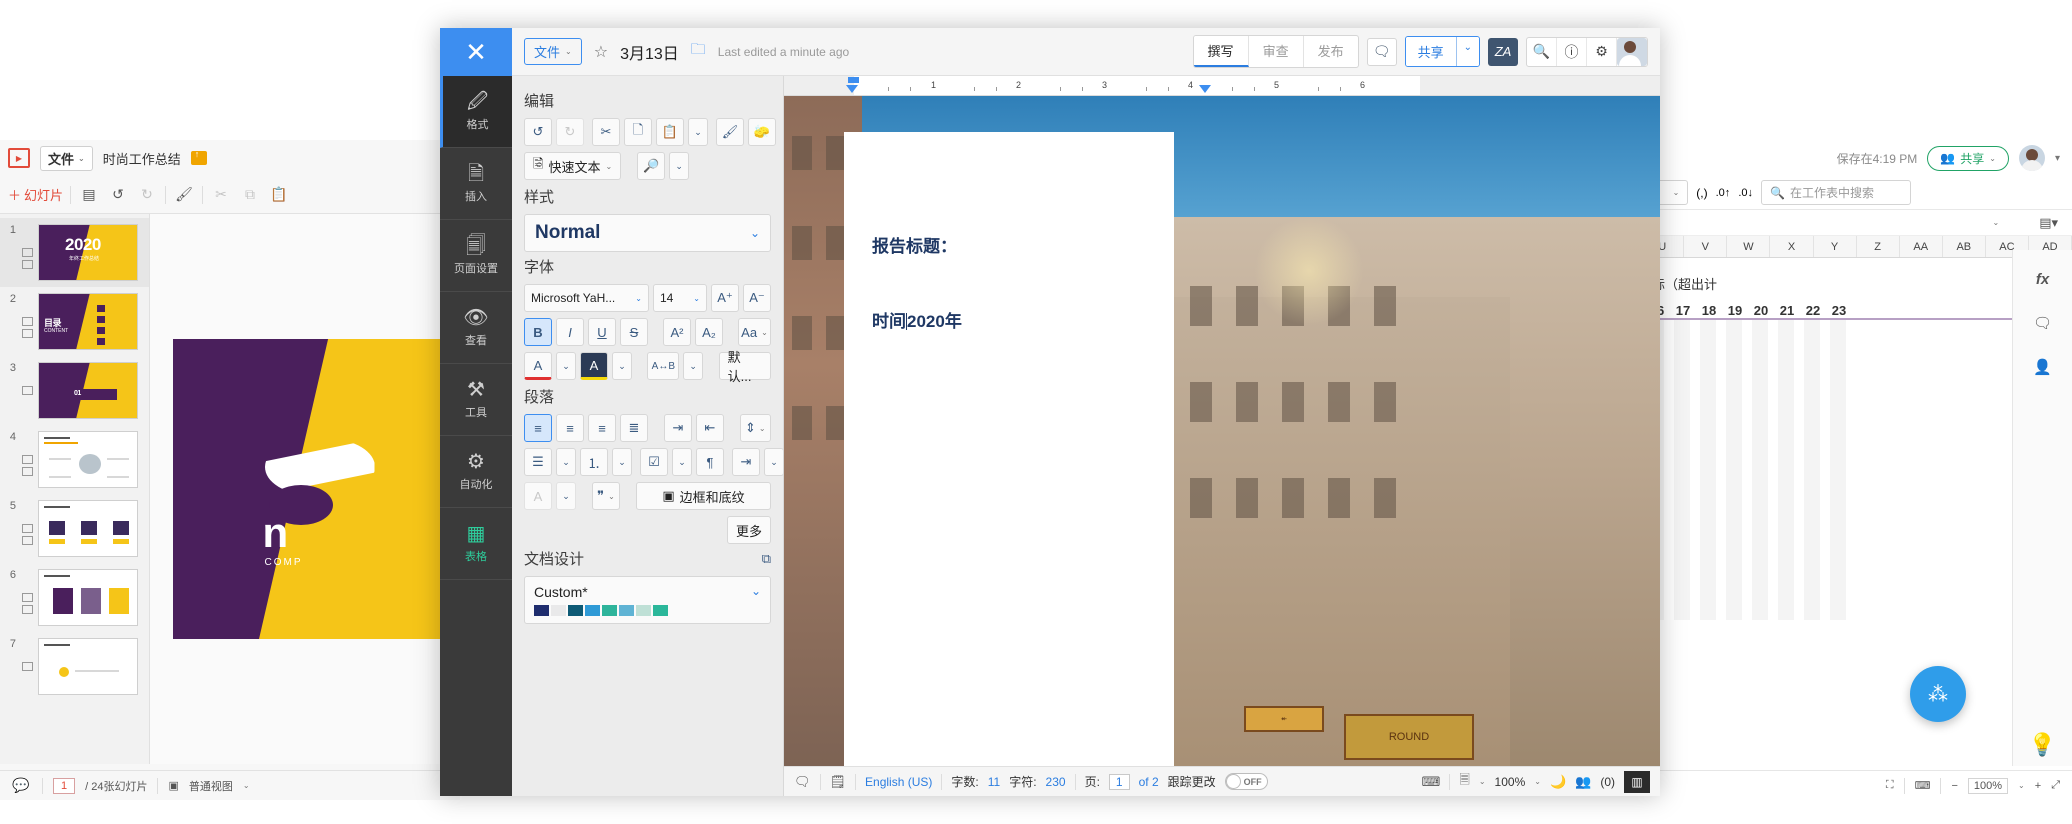 The width and height of the screenshot is (2072, 824). I want to click on mode-switcher: 撰写 审查 发布, so click(1275, 51).